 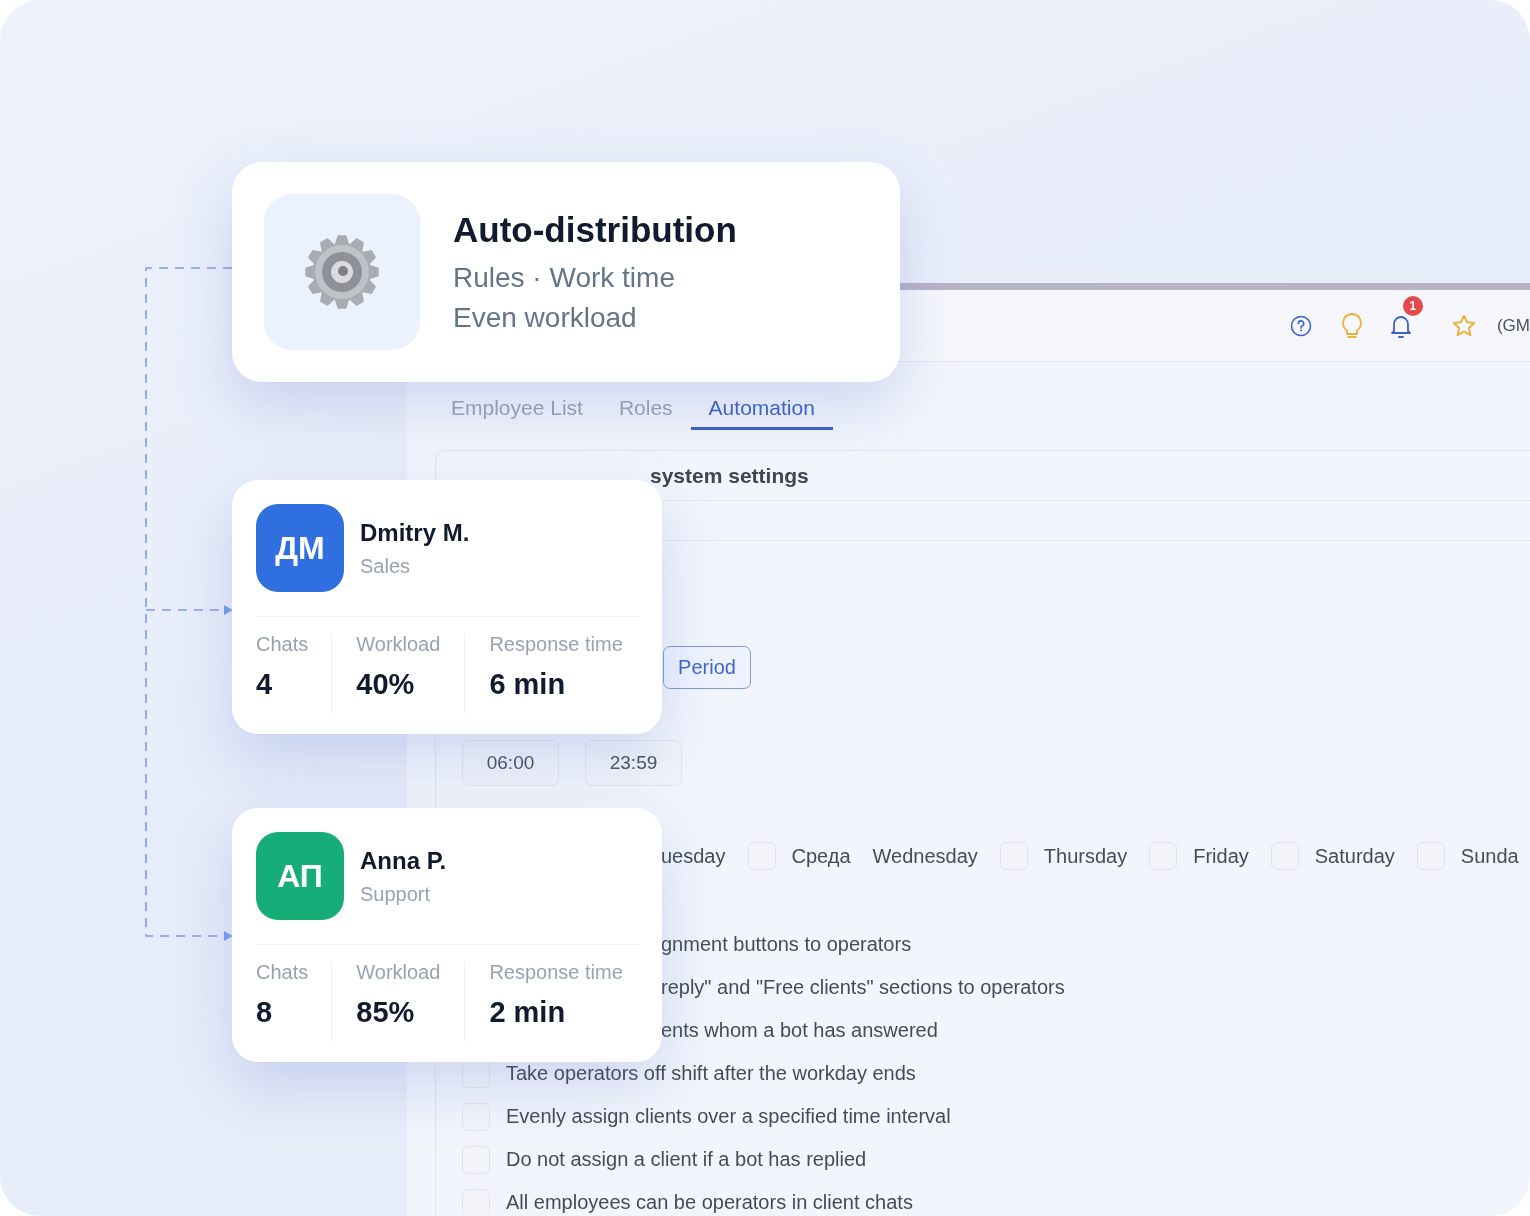 I want to click on employee-role: Support, so click(x=396, y=894).